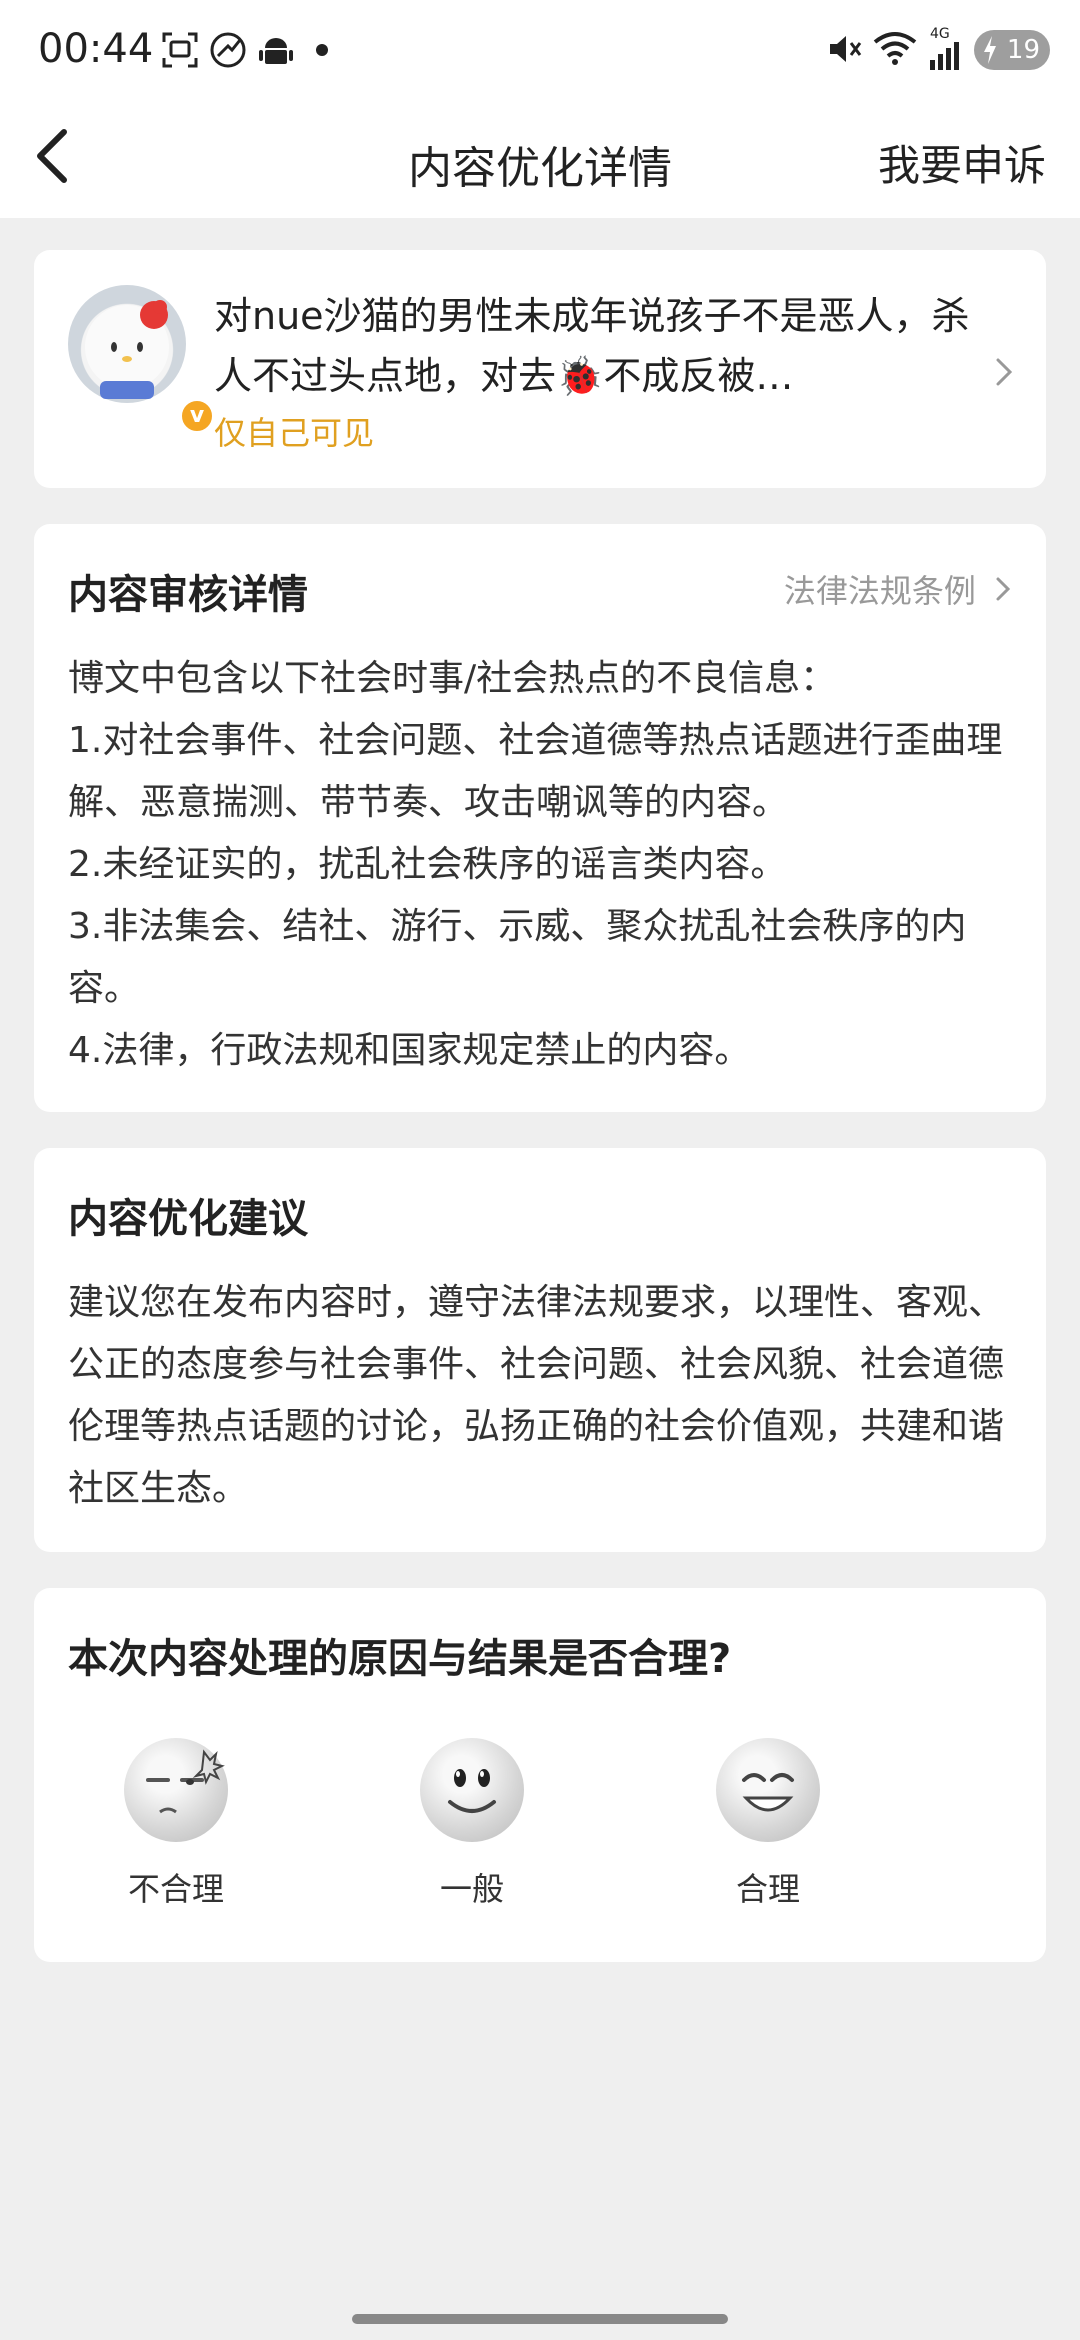  What do you see at coordinates (767, 1889) in the screenshot?
I see `rate-label: 合理` at bounding box center [767, 1889].